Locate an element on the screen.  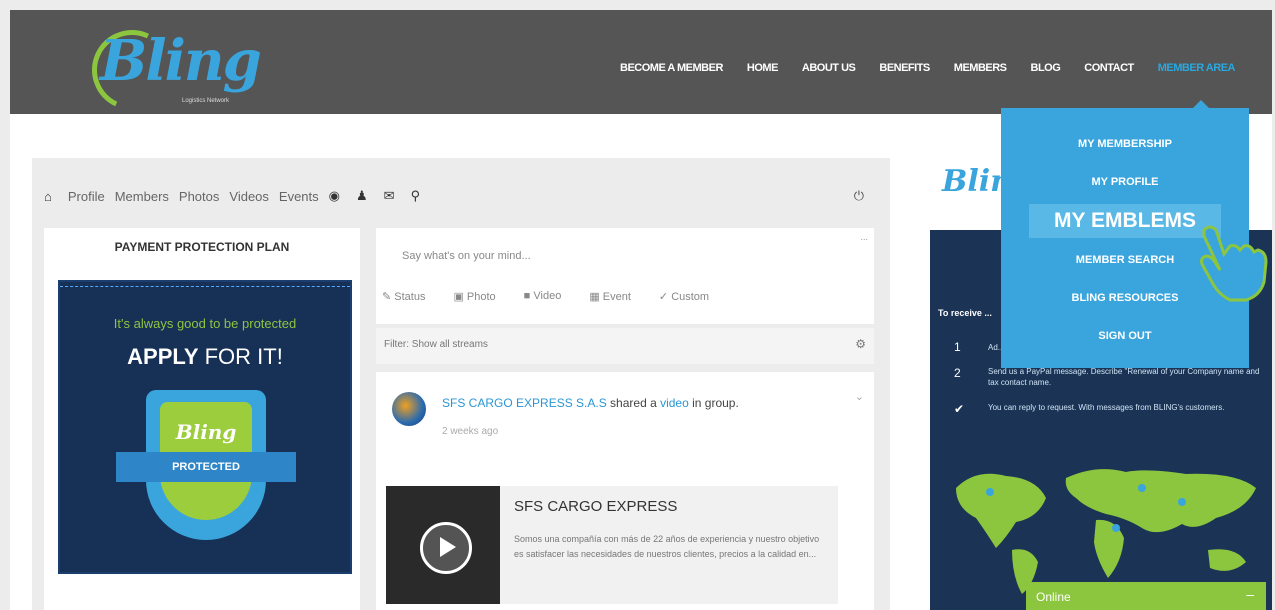
toolbar-profile: Profile is located at coordinates (86, 196).